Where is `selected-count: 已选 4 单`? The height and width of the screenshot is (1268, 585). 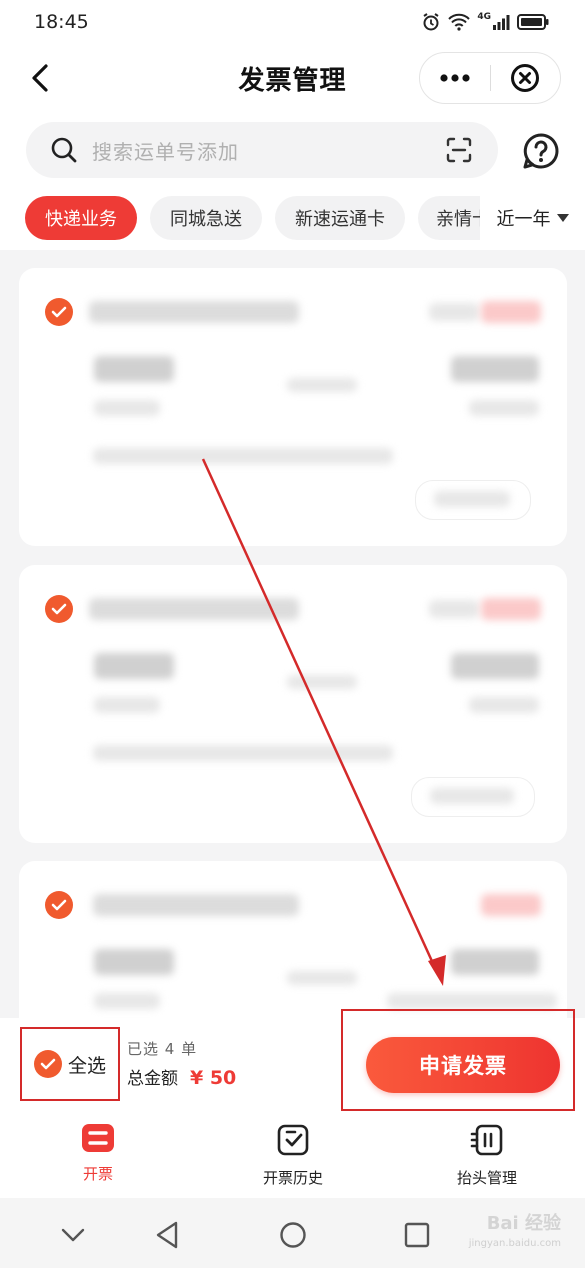 selected-count: 已选 4 单 is located at coordinates (162, 1049).